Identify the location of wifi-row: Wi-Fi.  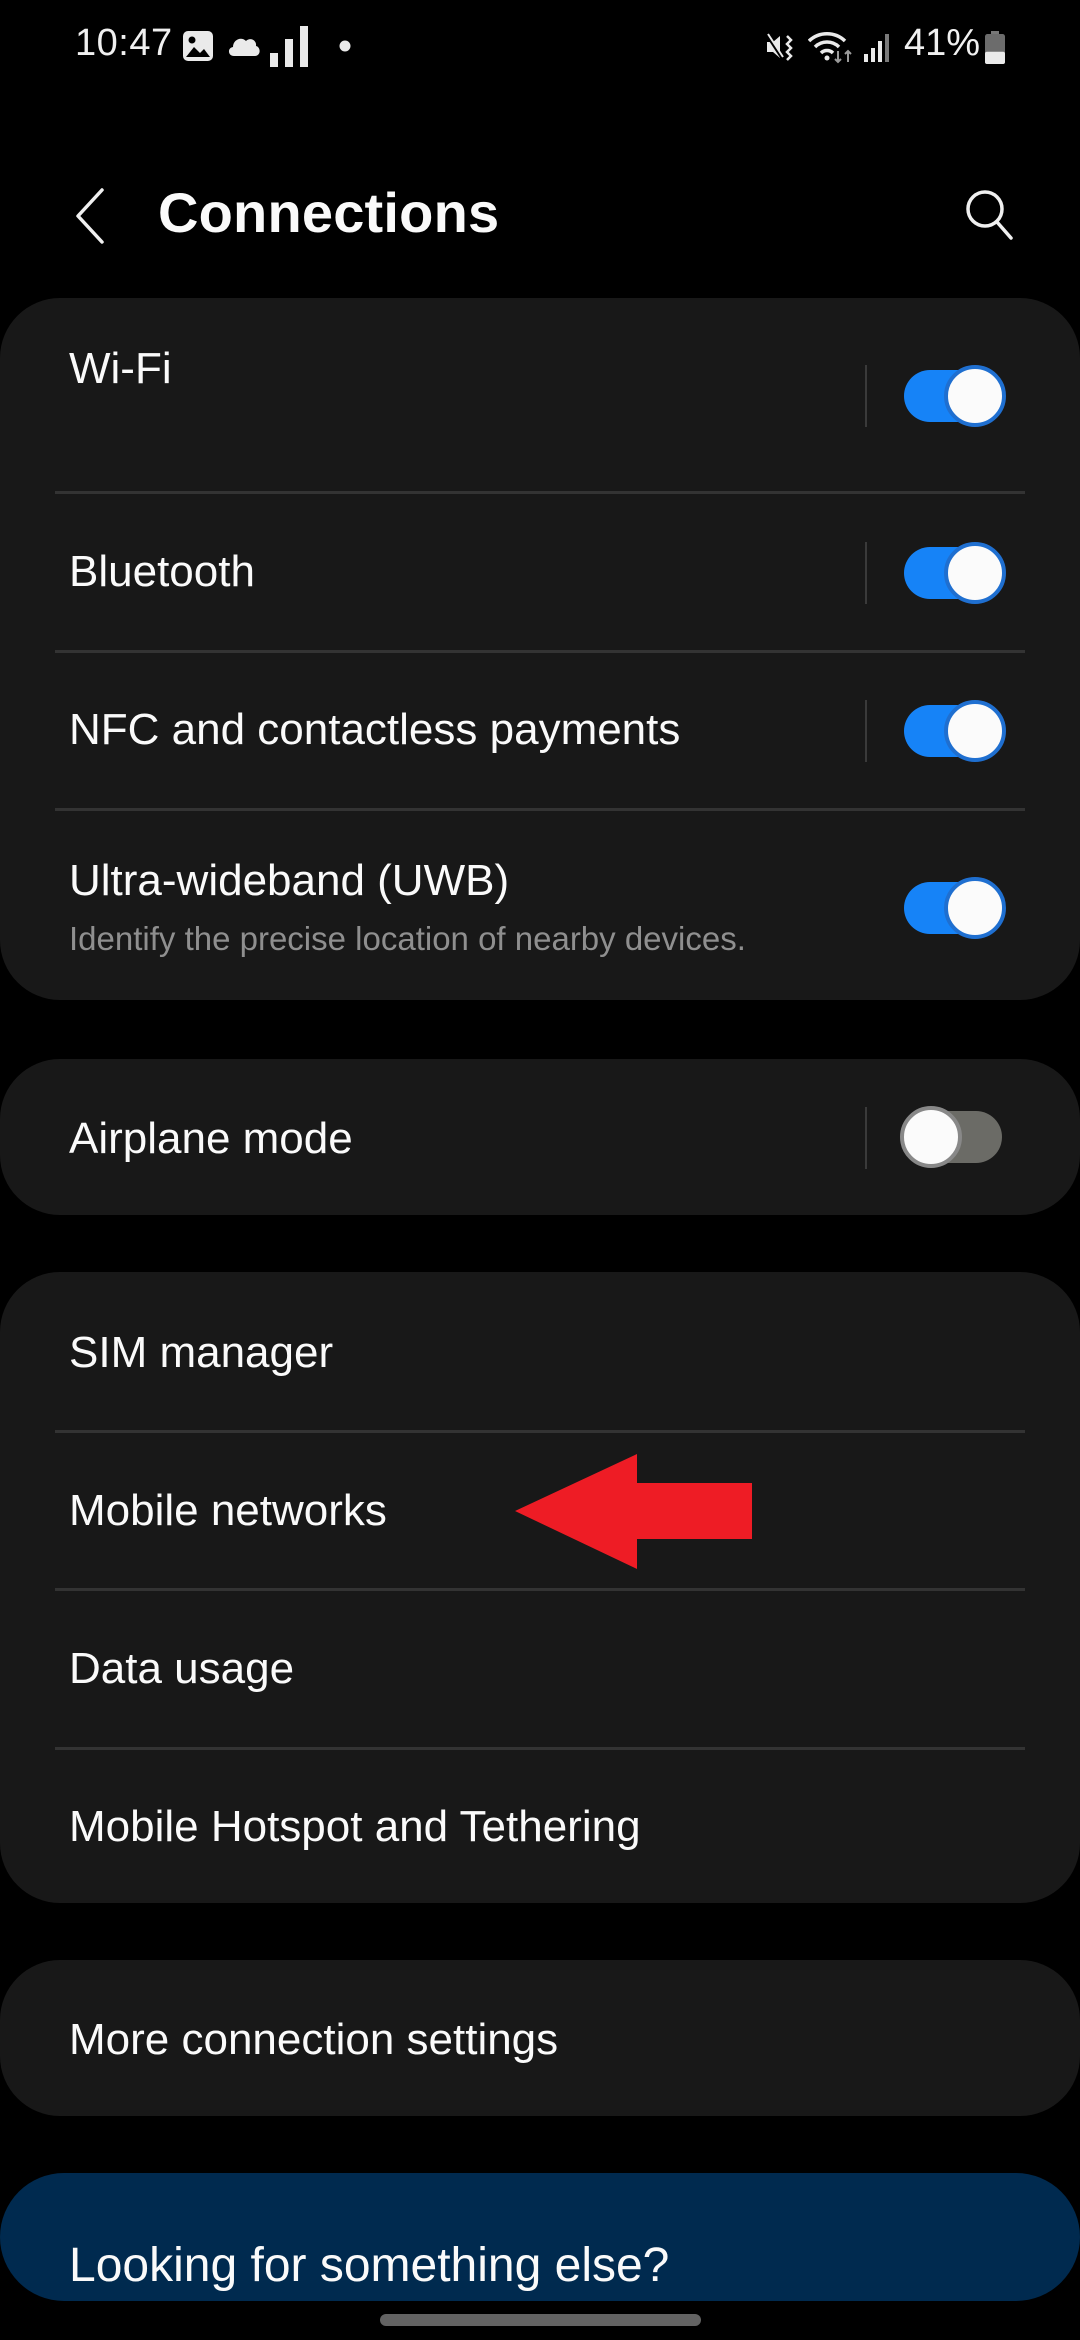
(540, 395).